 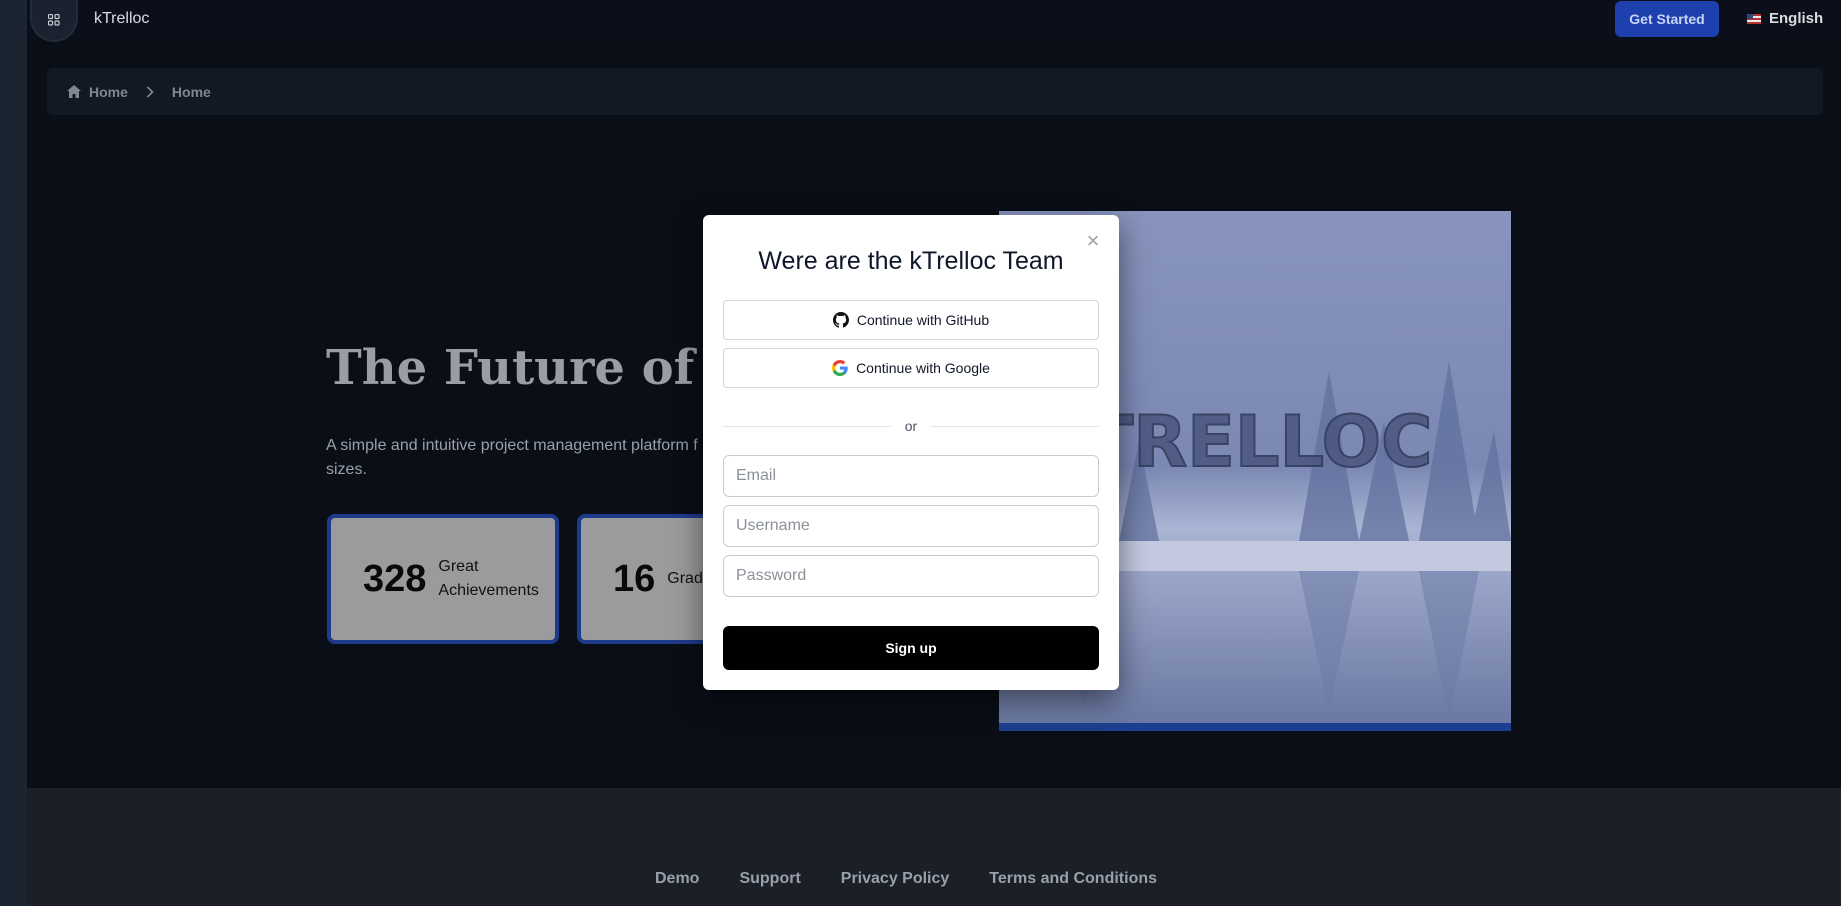 I want to click on github-button: Continue with GitHub, so click(x=911, y=320).